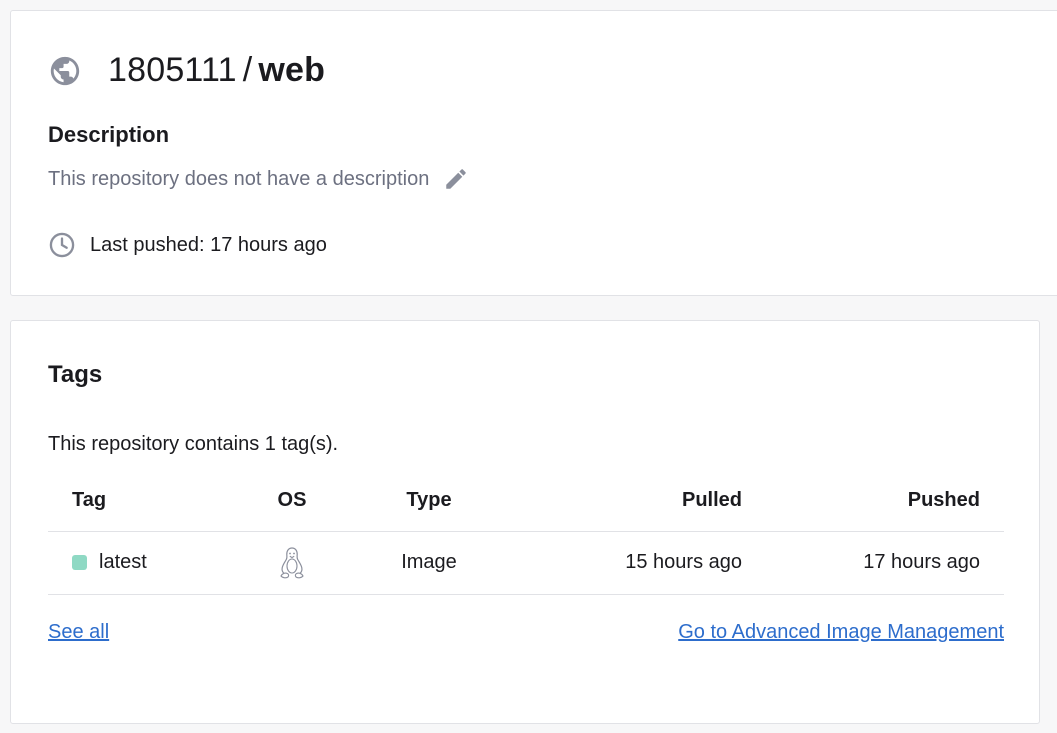 Image resolution: width=1057 pixels, height=733 pixels. Describe the element at coordinates (429, 501) in the screenshot. I see `column-header-type: Type` at that location.